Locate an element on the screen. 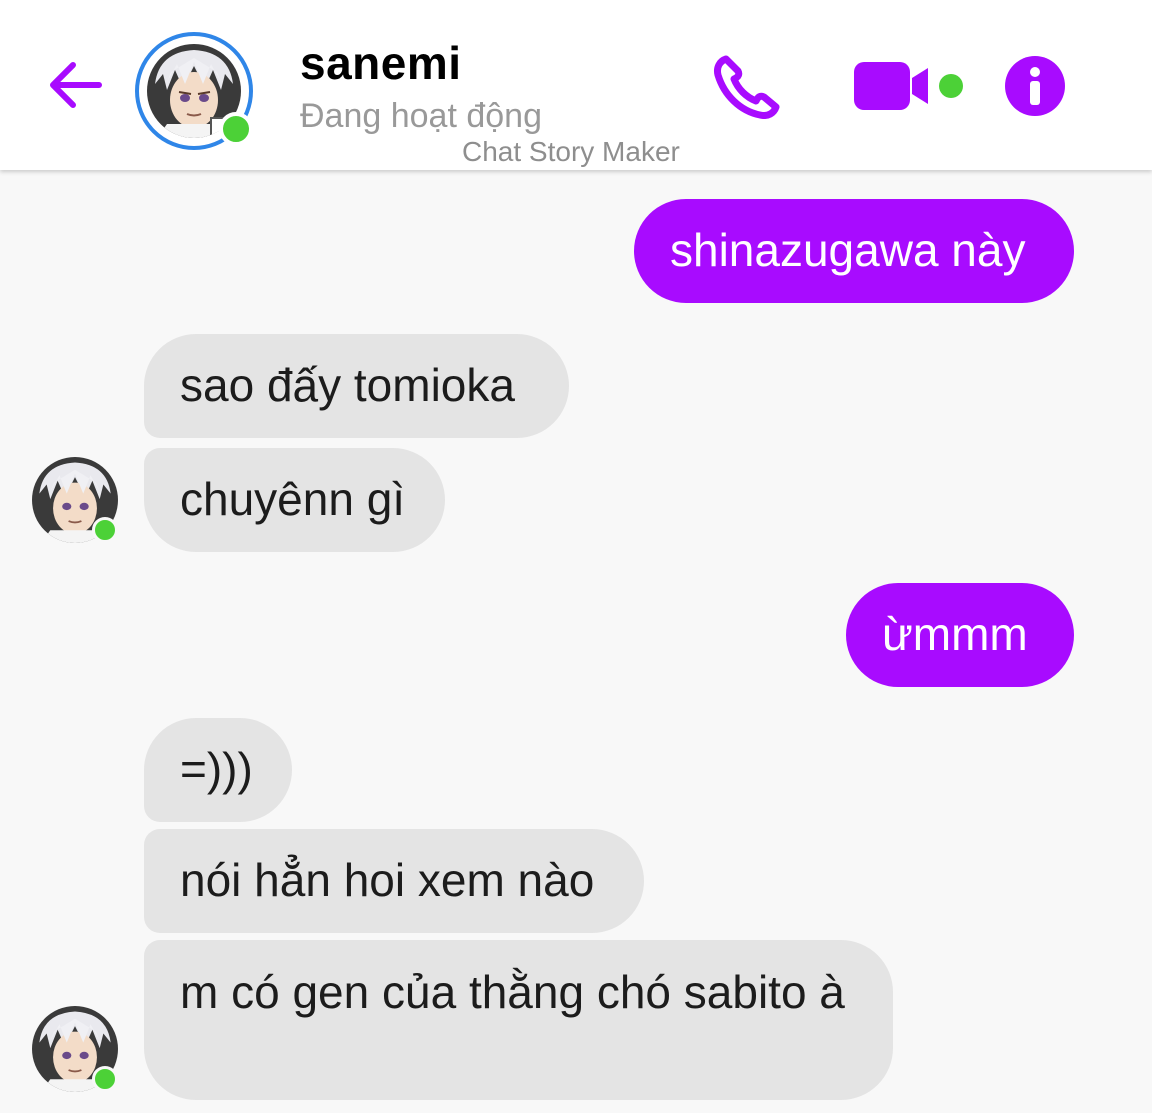  incoming-message: m có gen của thằng chó sabito à is located at coordinates (518, 1020).